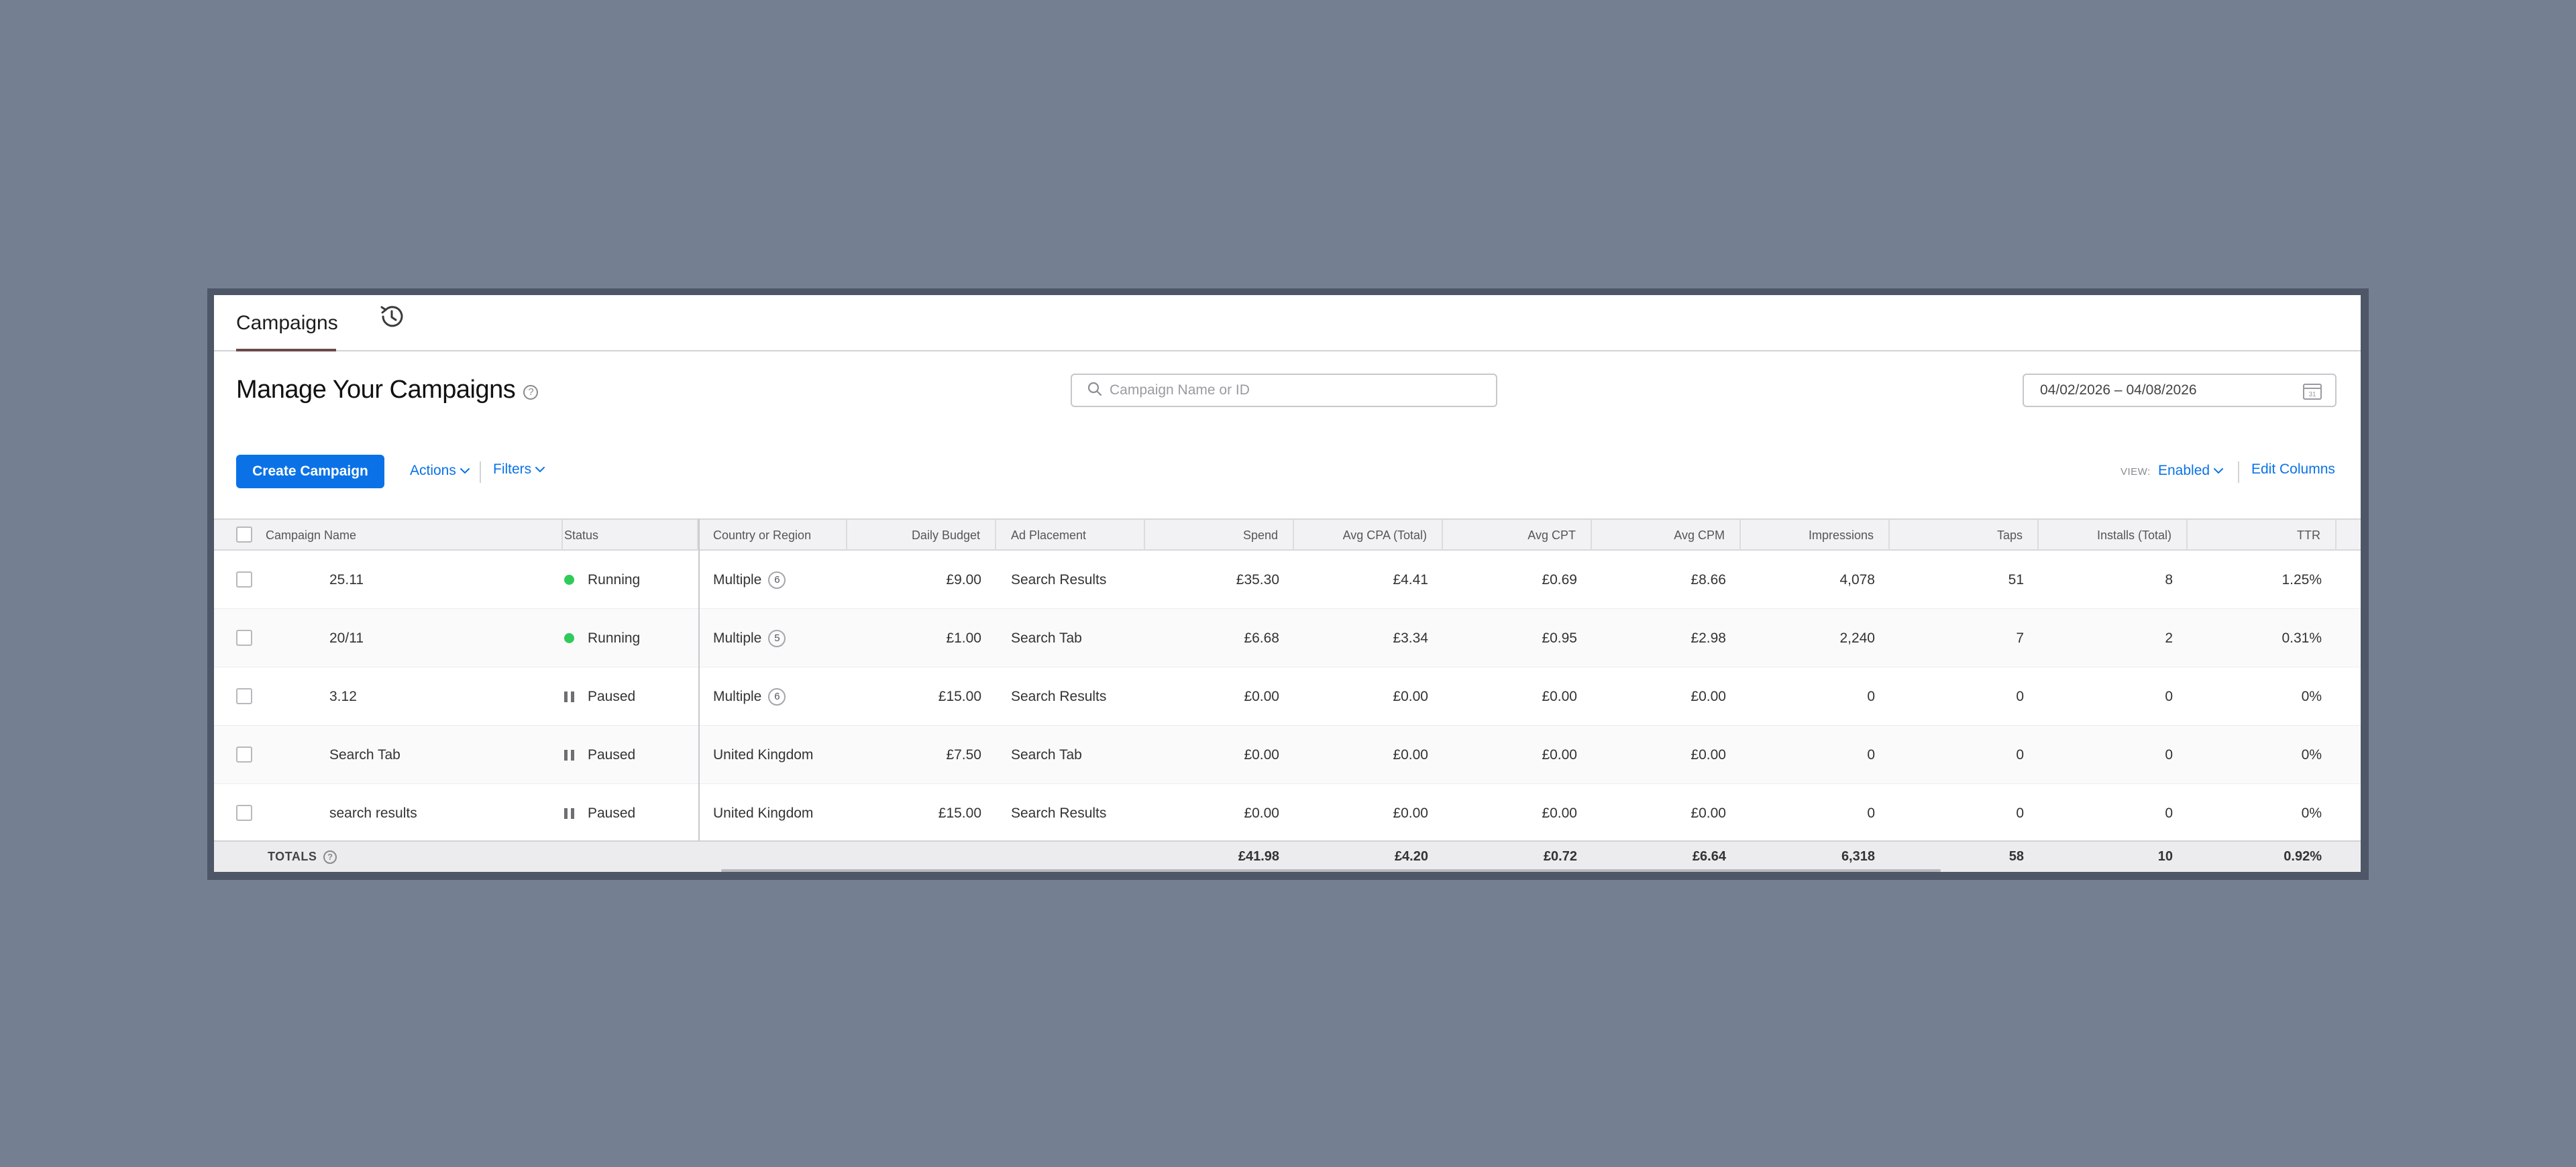 This screenshot has height=1167, width=2576. I want to click on campaign-name-link: Search Tab, so click(432, 755).